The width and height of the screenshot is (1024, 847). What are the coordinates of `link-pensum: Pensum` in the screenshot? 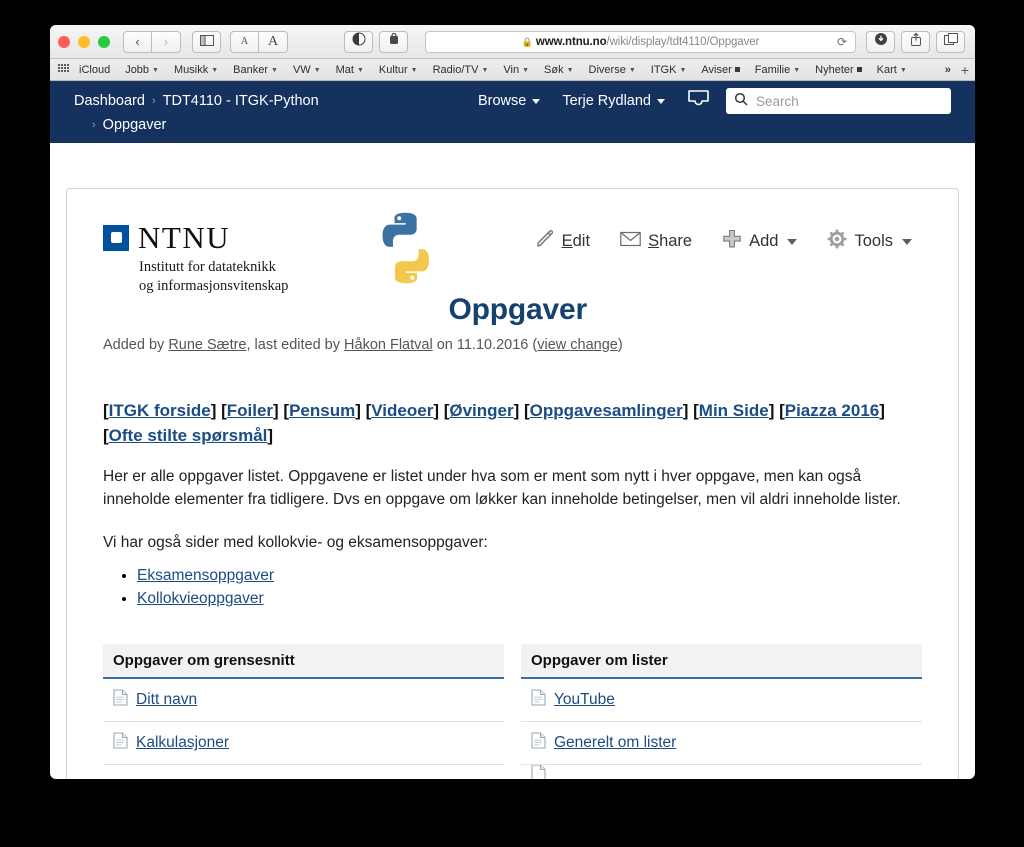 It's located at (322, 410).